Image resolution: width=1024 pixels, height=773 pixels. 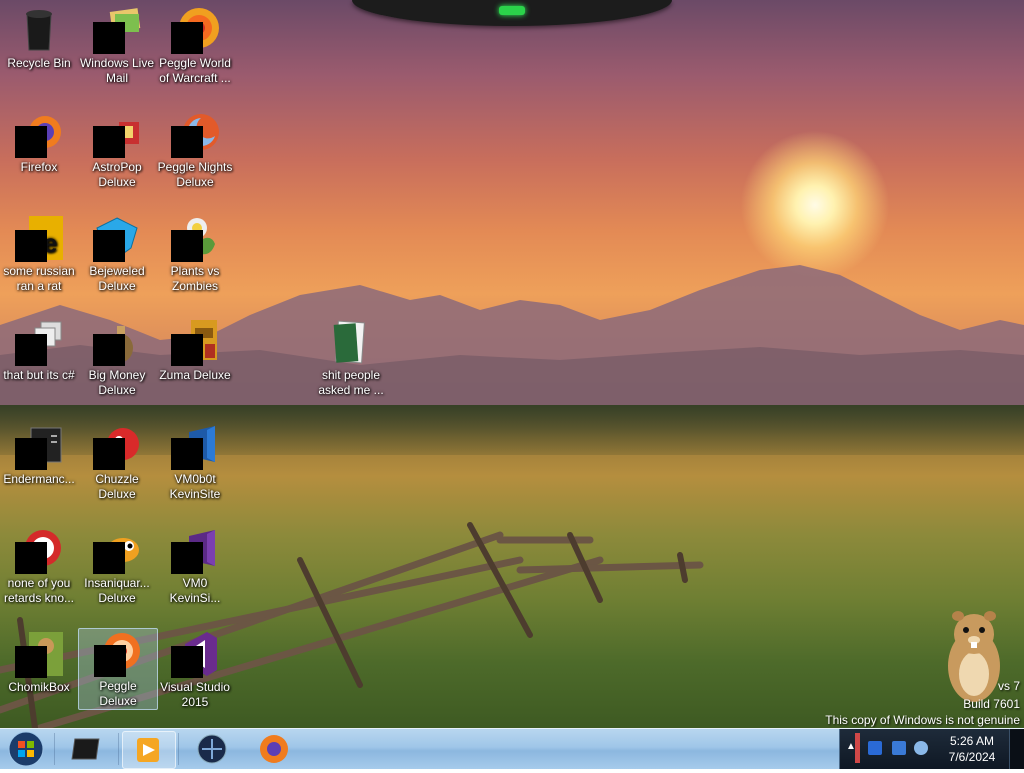 I want to click on icon-label: Peggle Deluxe, so click(x=118, y=693).